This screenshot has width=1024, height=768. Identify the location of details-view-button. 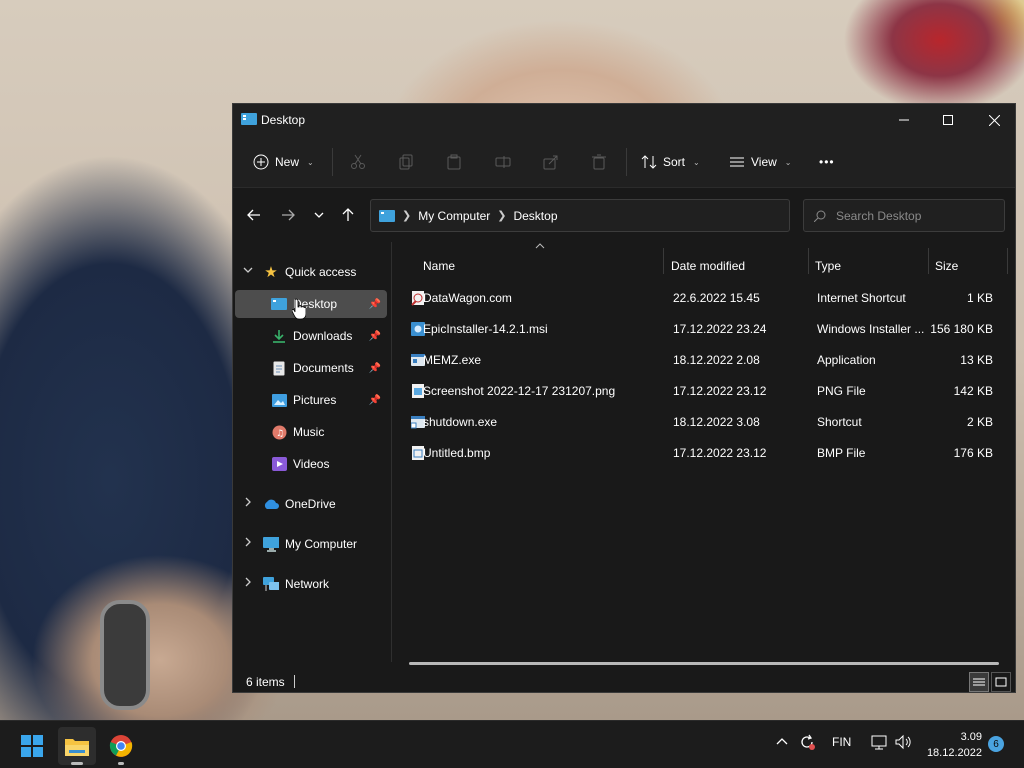
(979, 682).